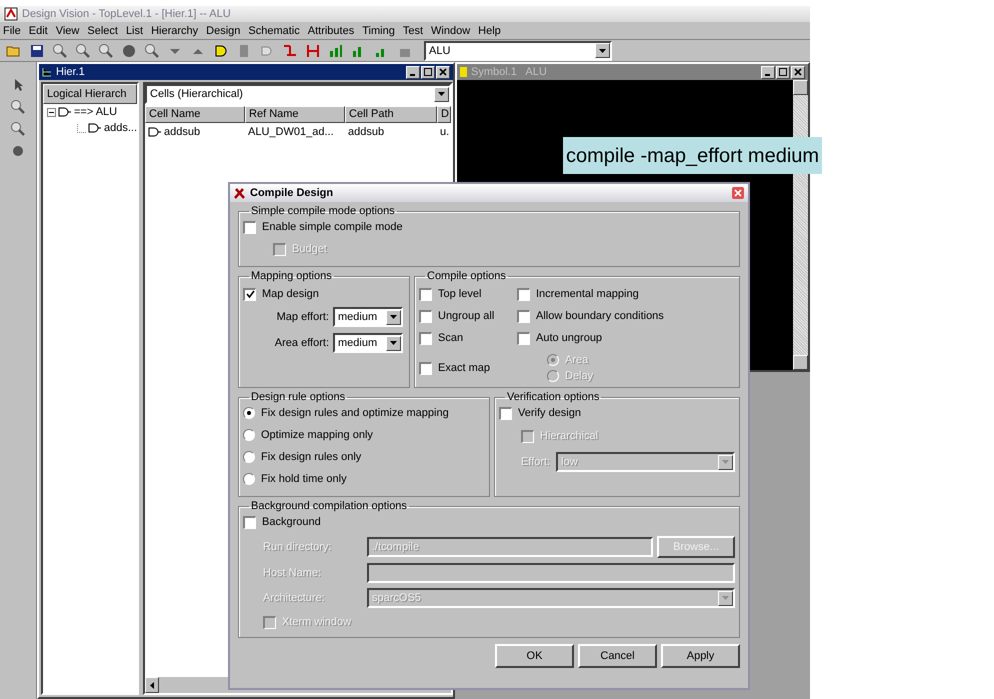 Image resolution: width=994 pixels, height=699 pixels. What do you see at coordinates (47, 72) in the screenshot?
I see `hierarchy-icon` at bounding box center [47, 72].